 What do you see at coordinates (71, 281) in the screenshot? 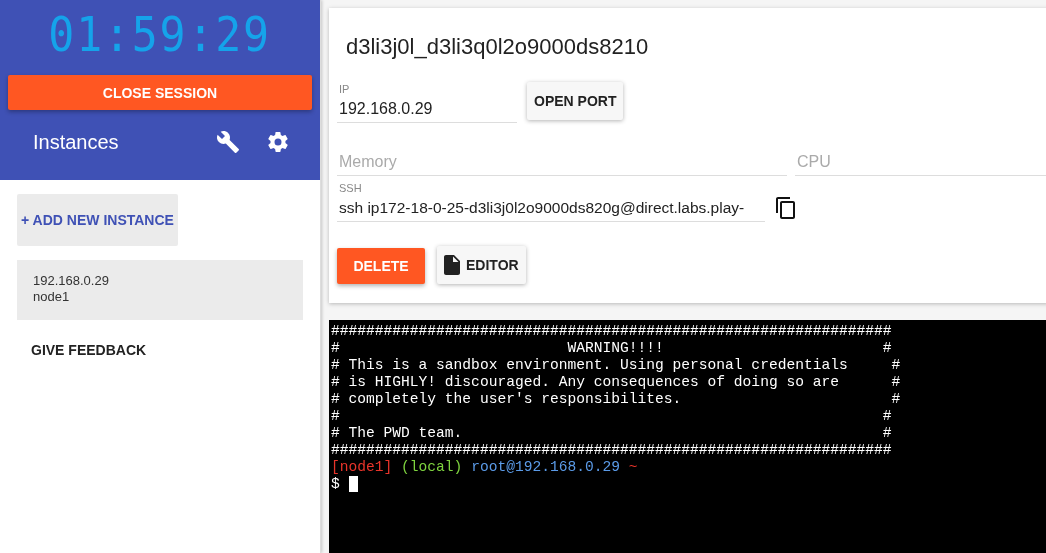
I see `instance-ip: 192.168.0.29` at bounding box center [71, 281].